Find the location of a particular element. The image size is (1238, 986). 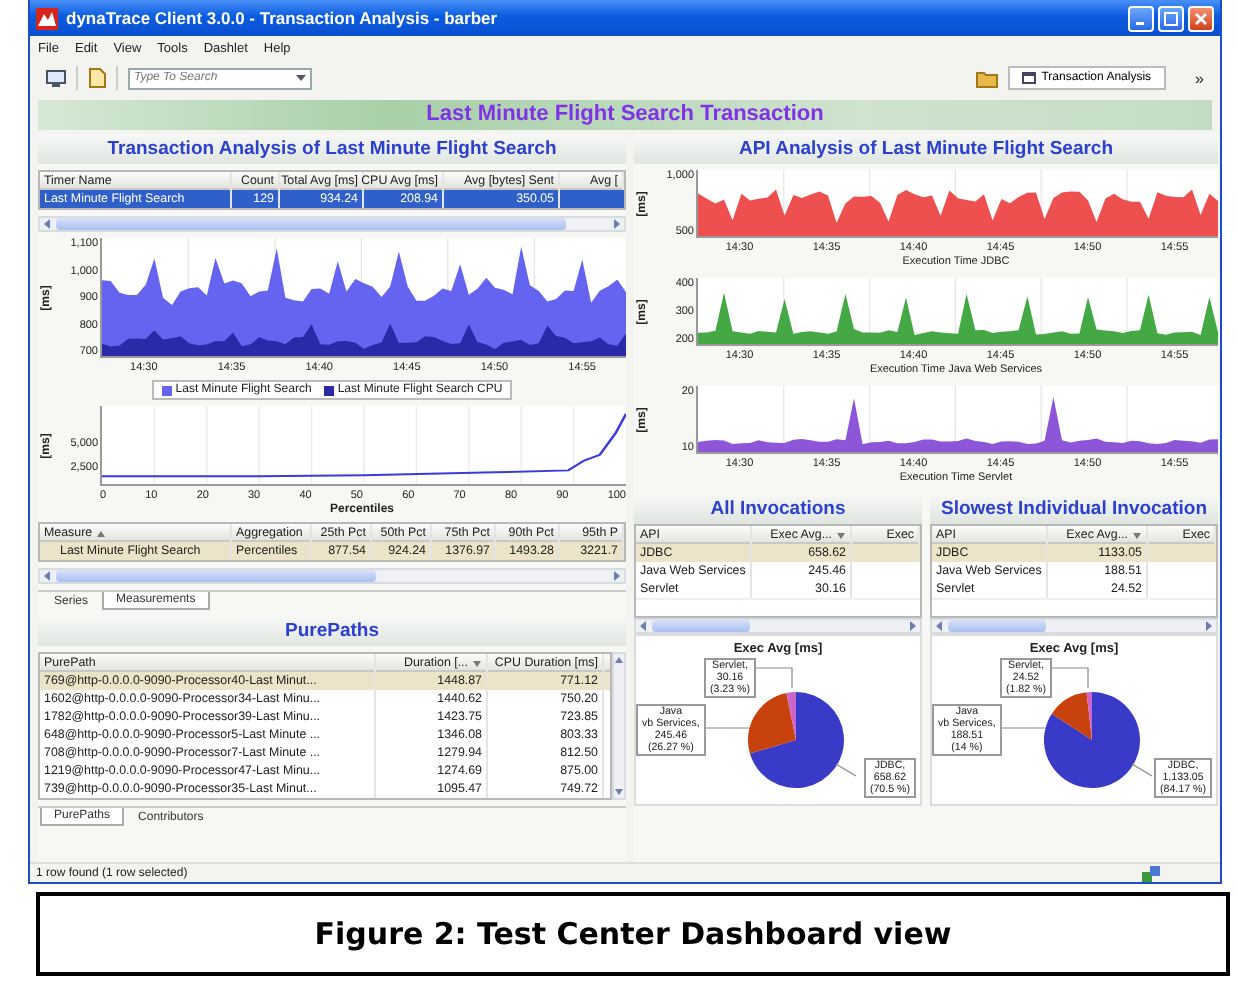

document-icon is located at coordinates (97, 78).